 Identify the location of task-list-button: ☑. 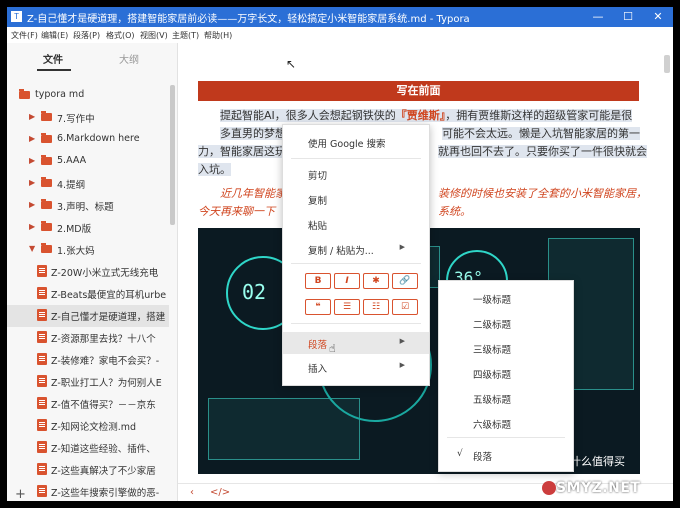
(405, 307).